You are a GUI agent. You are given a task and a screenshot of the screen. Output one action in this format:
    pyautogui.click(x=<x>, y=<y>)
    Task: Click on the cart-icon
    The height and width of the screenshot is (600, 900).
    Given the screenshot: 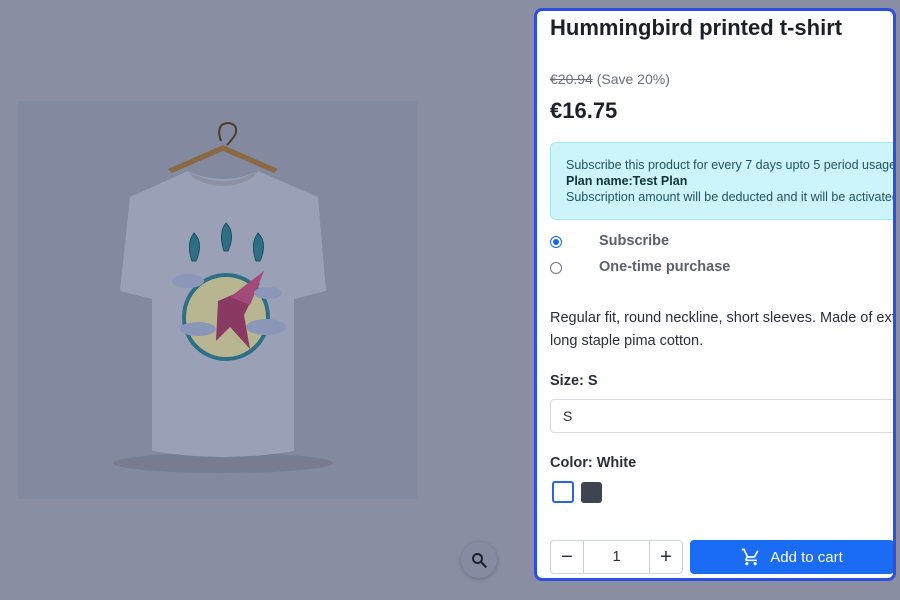 What is the action you would take?
    pyautogui.click(x=750, y=557)
    